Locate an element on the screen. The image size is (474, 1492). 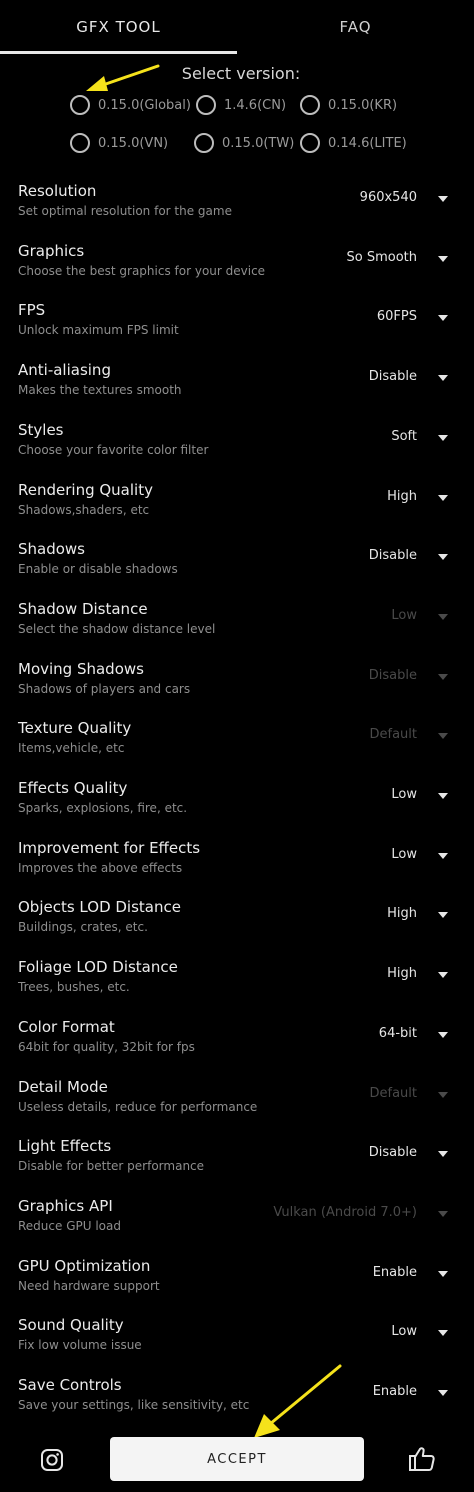
version-radio-lite: 0.14.6(LITE) is located at coordinates (353, 143).